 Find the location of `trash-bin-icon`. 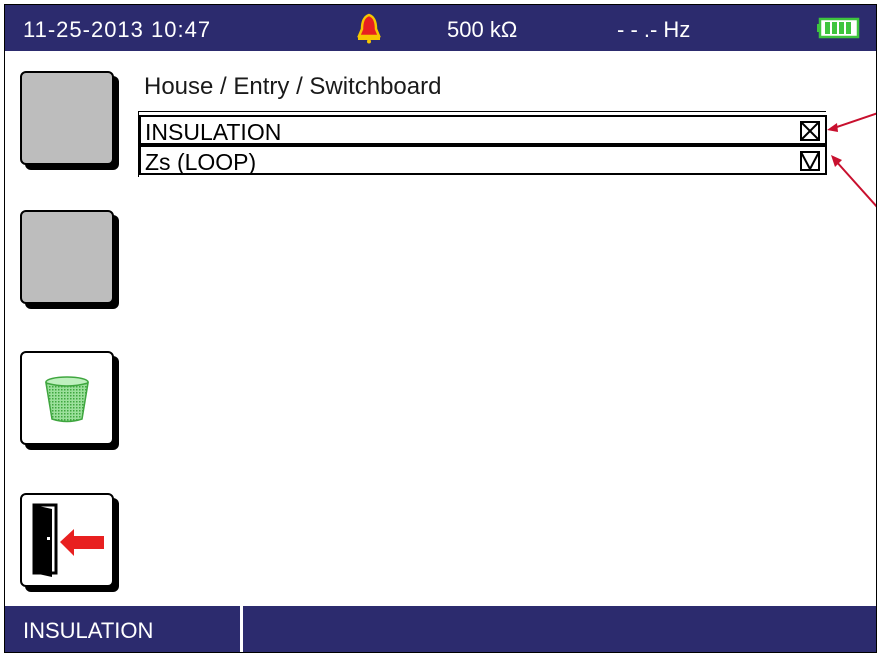

trash-bin-icon is located at coordinates (67, 399).